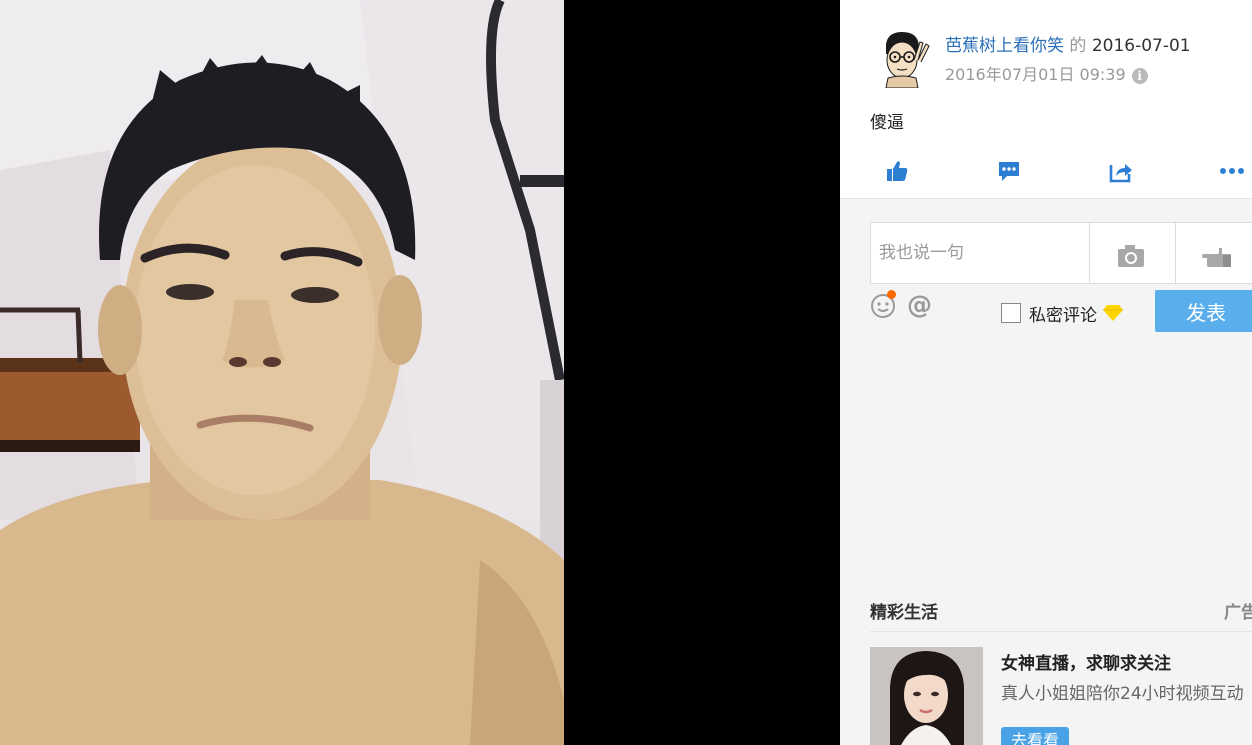 The width and height of the screenshot is (1252, 745). What do you see at coordinates (891, 294) in the screenshot?
I see `notification-dot` at bounding box center [891, 294].